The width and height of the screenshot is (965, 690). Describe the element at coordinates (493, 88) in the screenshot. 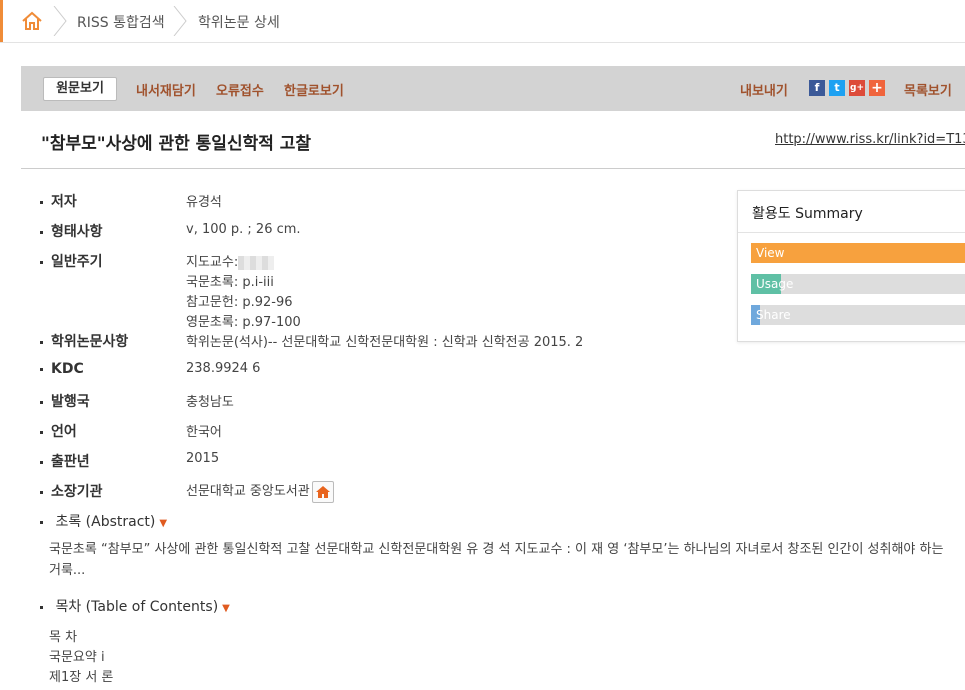

I see `detail-toolbar: 원문보기 내서재담기 오류접수 한글로보기 내보내기 f t g+ + 목록보기` at that location.